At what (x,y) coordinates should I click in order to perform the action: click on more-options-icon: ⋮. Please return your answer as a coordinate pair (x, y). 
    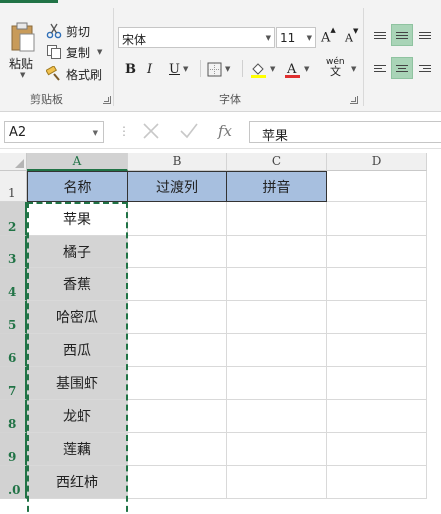
    Looking at the image, I should click on (124, 131).